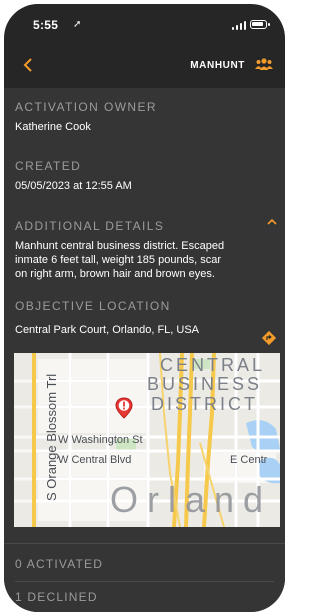 This screenshot has height=616, width=320. Describe the element at coordinates (59, 564) in the screenshot. I see `activated-count: 0 ACTIVATED` at that location.